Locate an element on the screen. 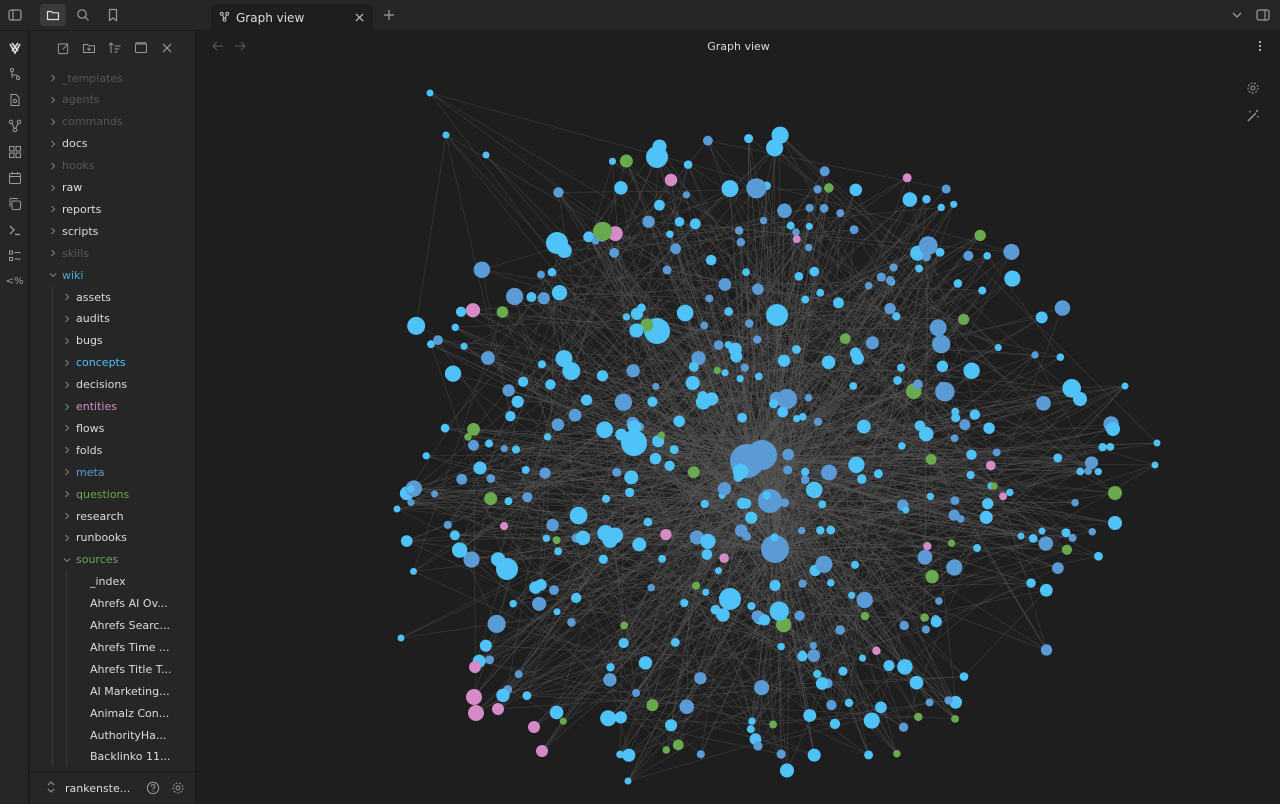 The height and width of the screenshot is (804, 1280). tab-graph-view: Graph view is located at coordinates (292, 17).